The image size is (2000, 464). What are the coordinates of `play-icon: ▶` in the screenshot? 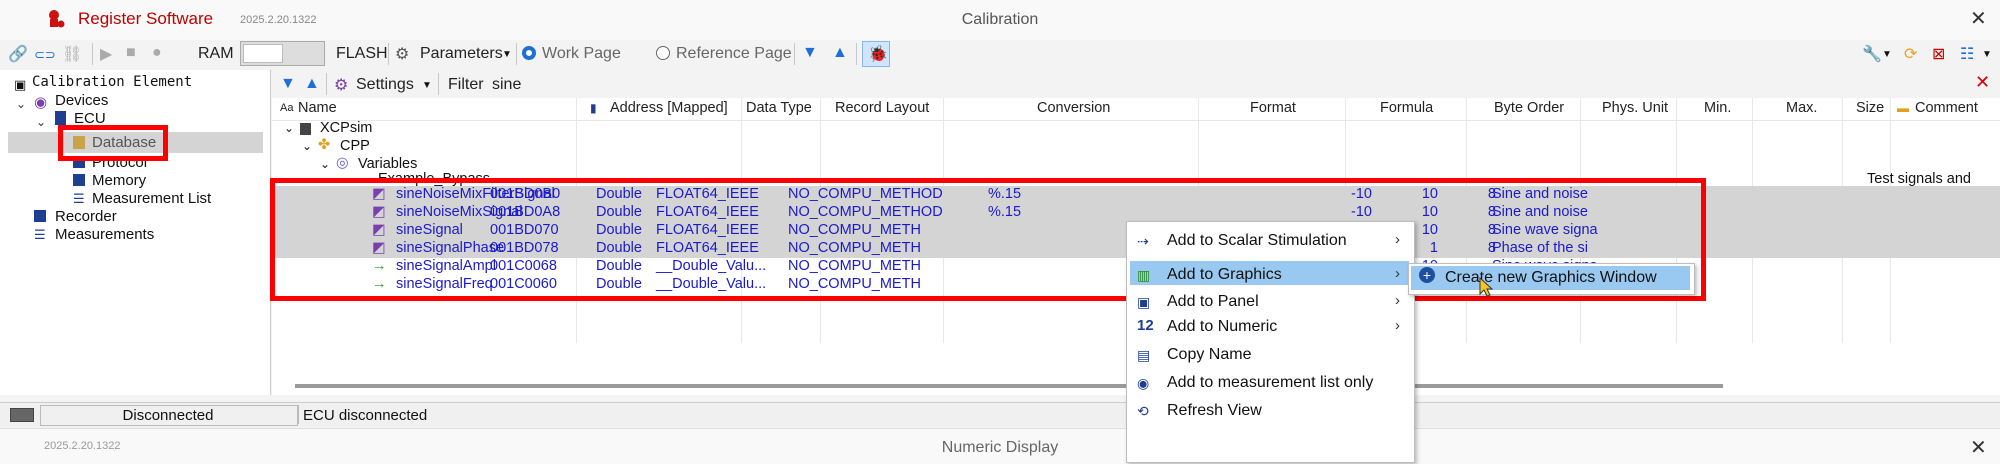 It's located at (106, 54).